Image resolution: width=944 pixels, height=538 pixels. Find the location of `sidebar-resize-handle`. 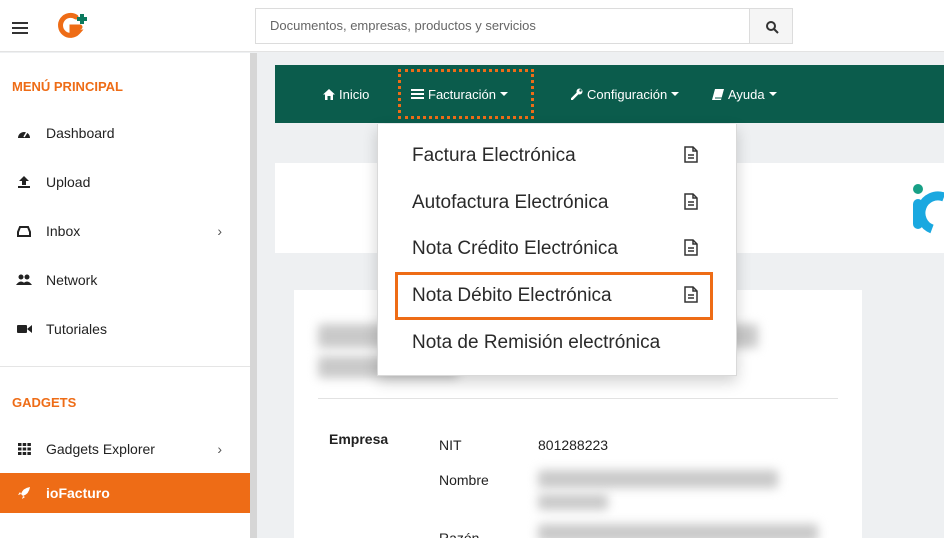

sidebar-resize-handle is located at coordinates (253, 295).